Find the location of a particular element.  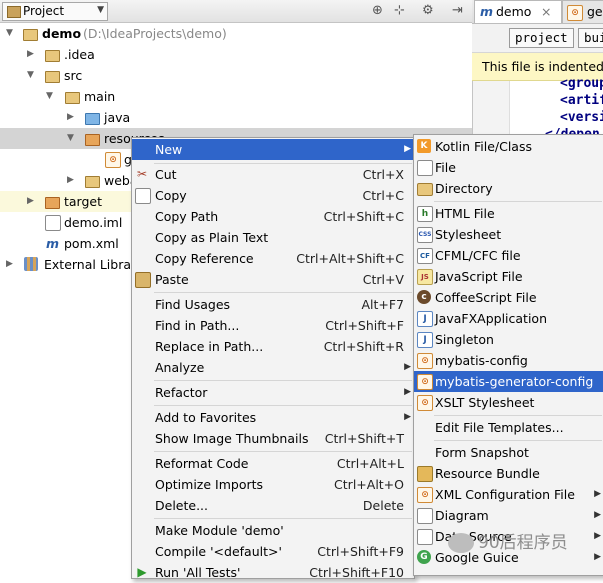

menu-item-replace-in-path: Replace in Path... Ctrl+Shift+R is located at coordinates (273, 346).